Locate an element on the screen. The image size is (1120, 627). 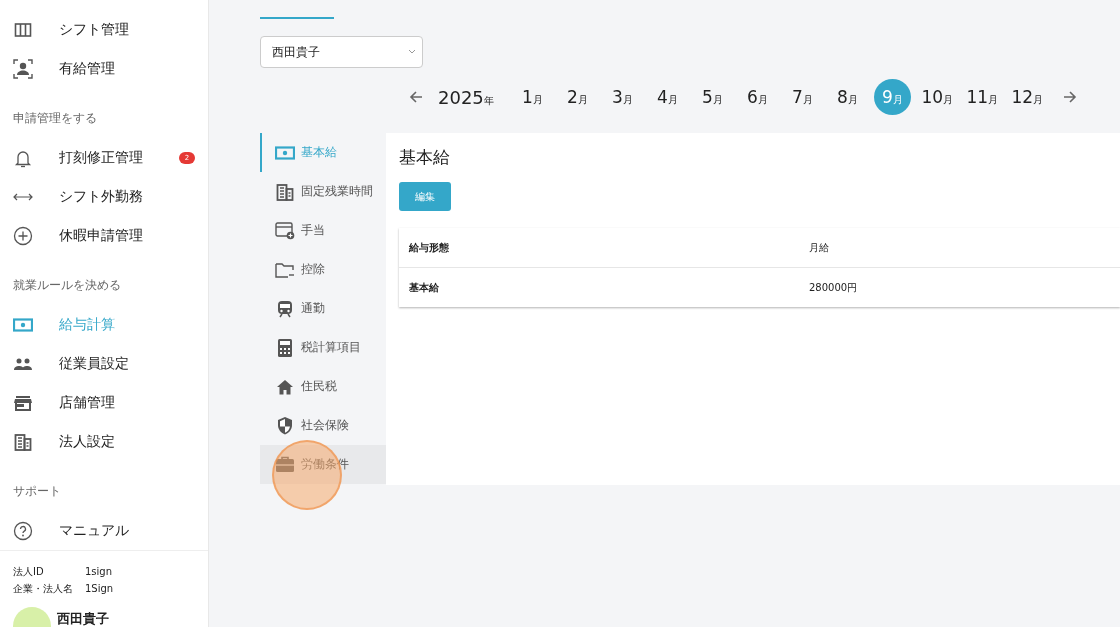
briefcase-icon is located at coordinates (285, 464).